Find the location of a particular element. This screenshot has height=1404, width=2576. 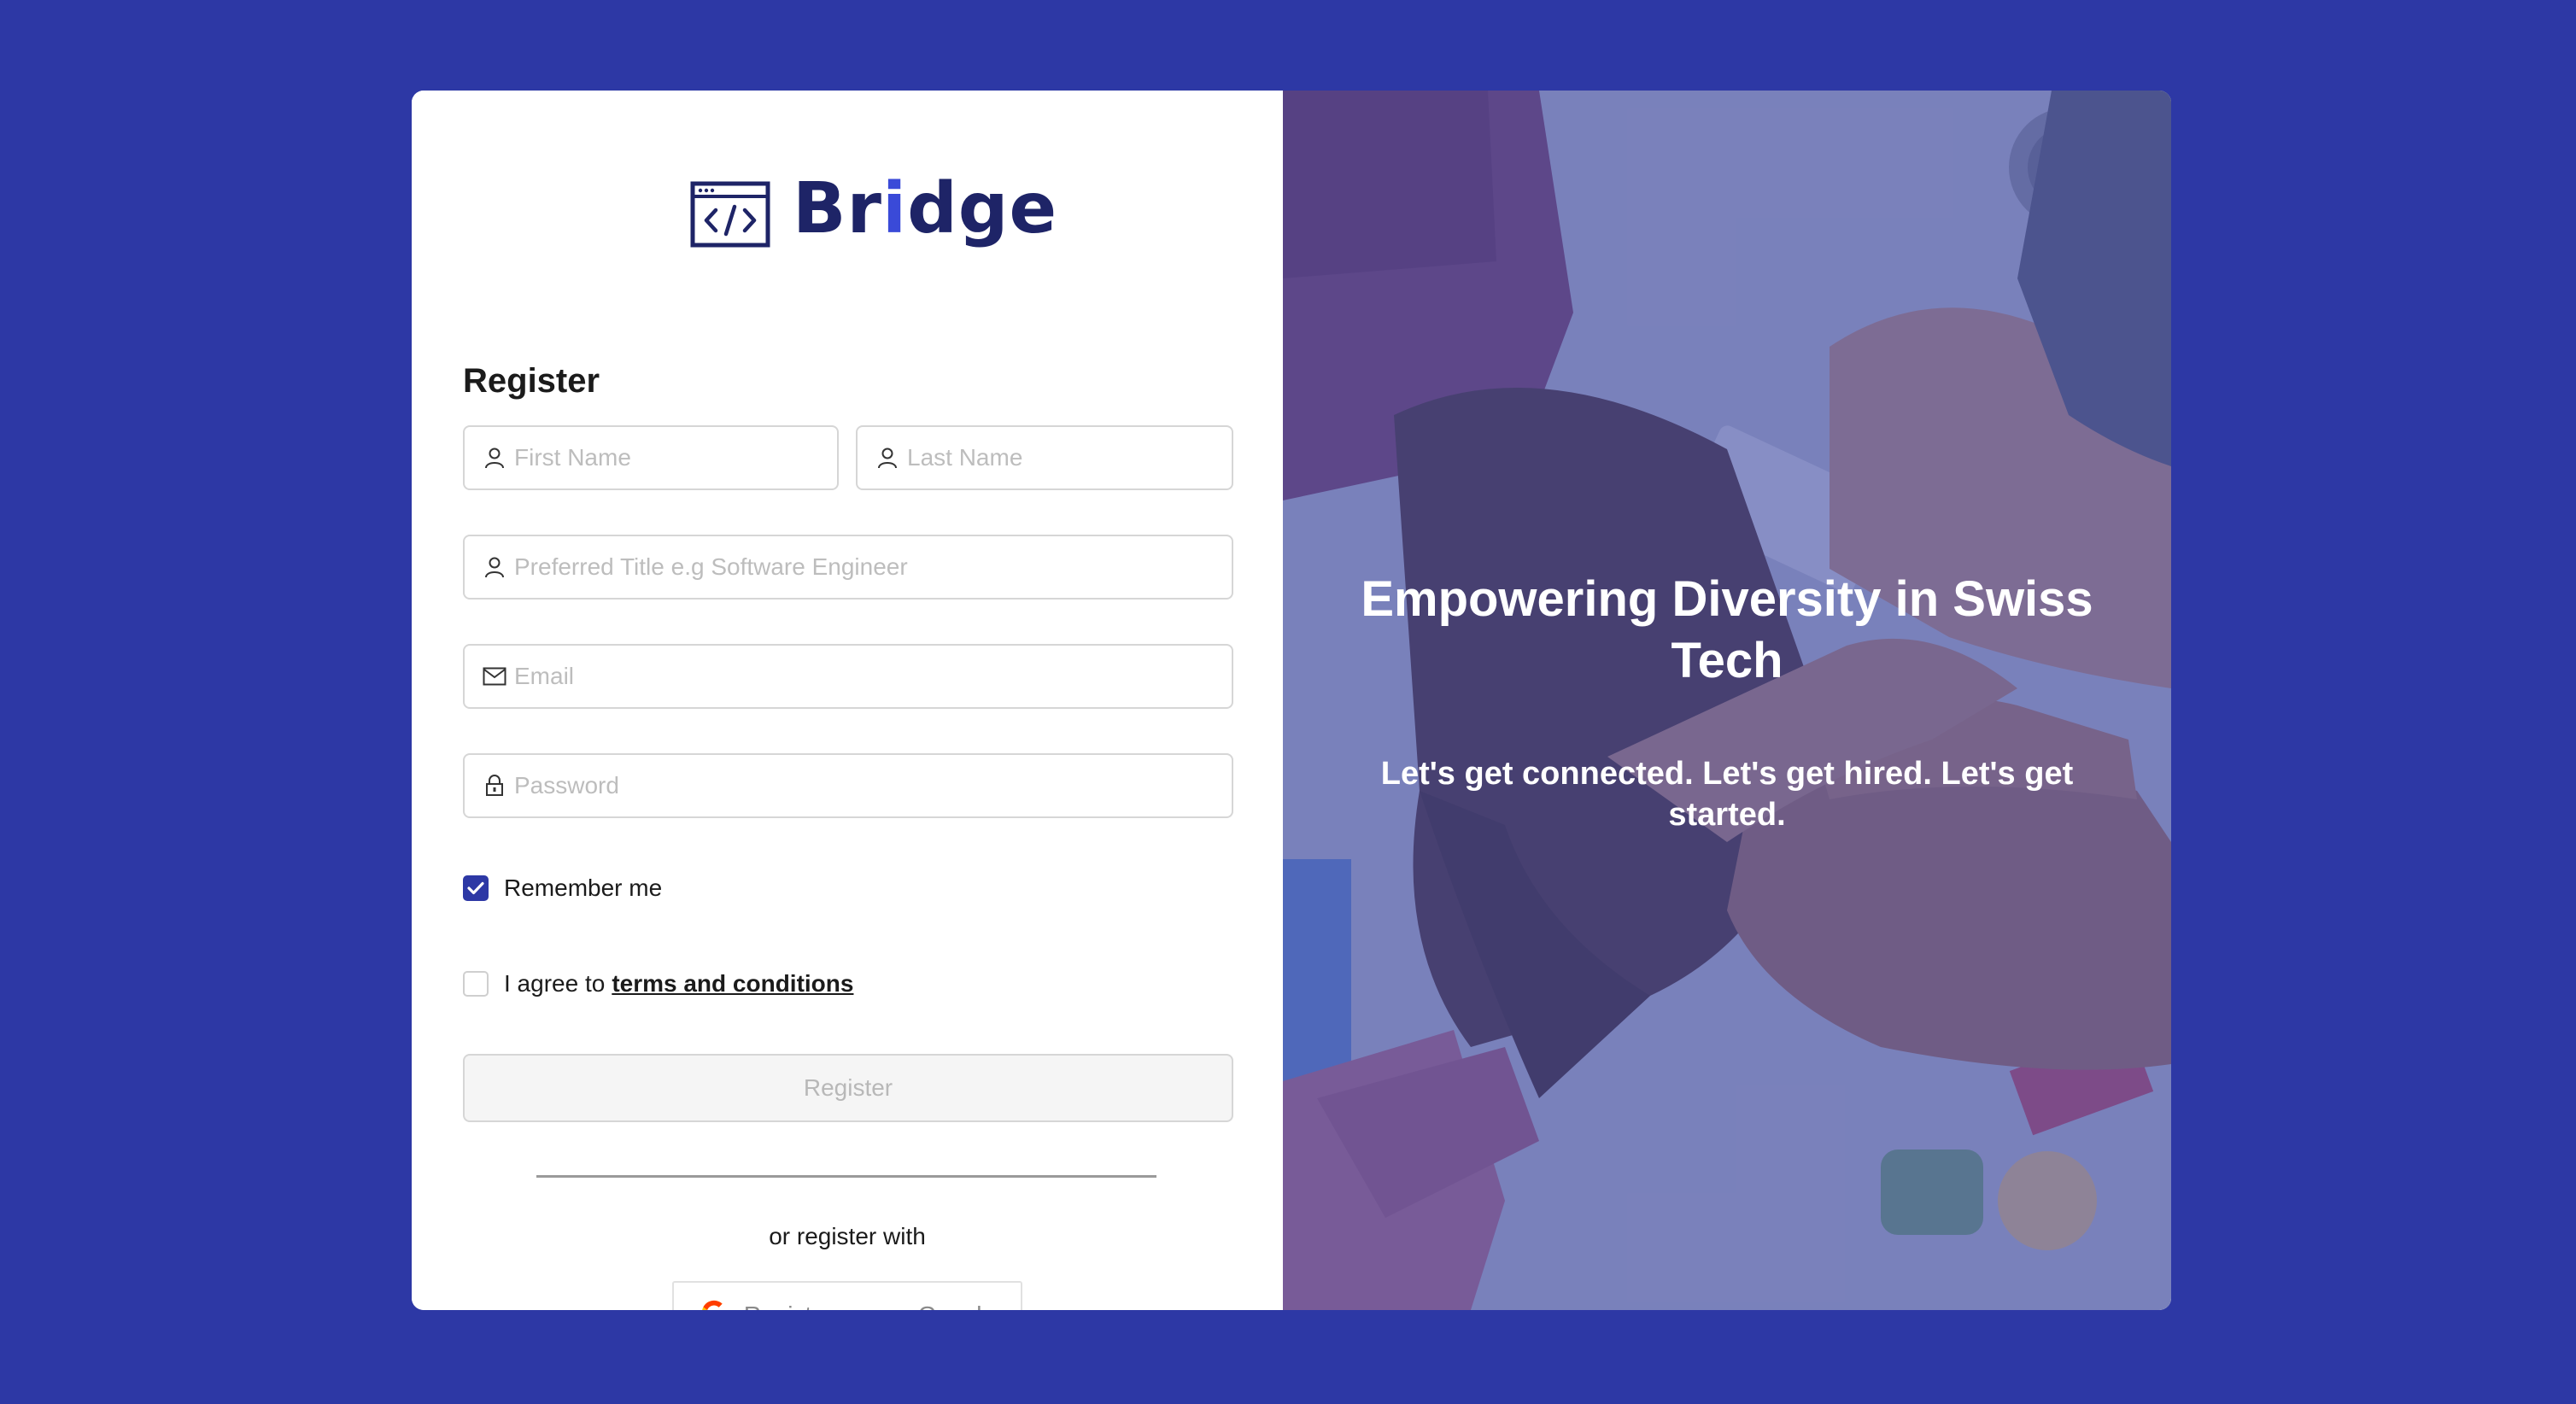

checkmark-icon is located at coordinates (475, 888).